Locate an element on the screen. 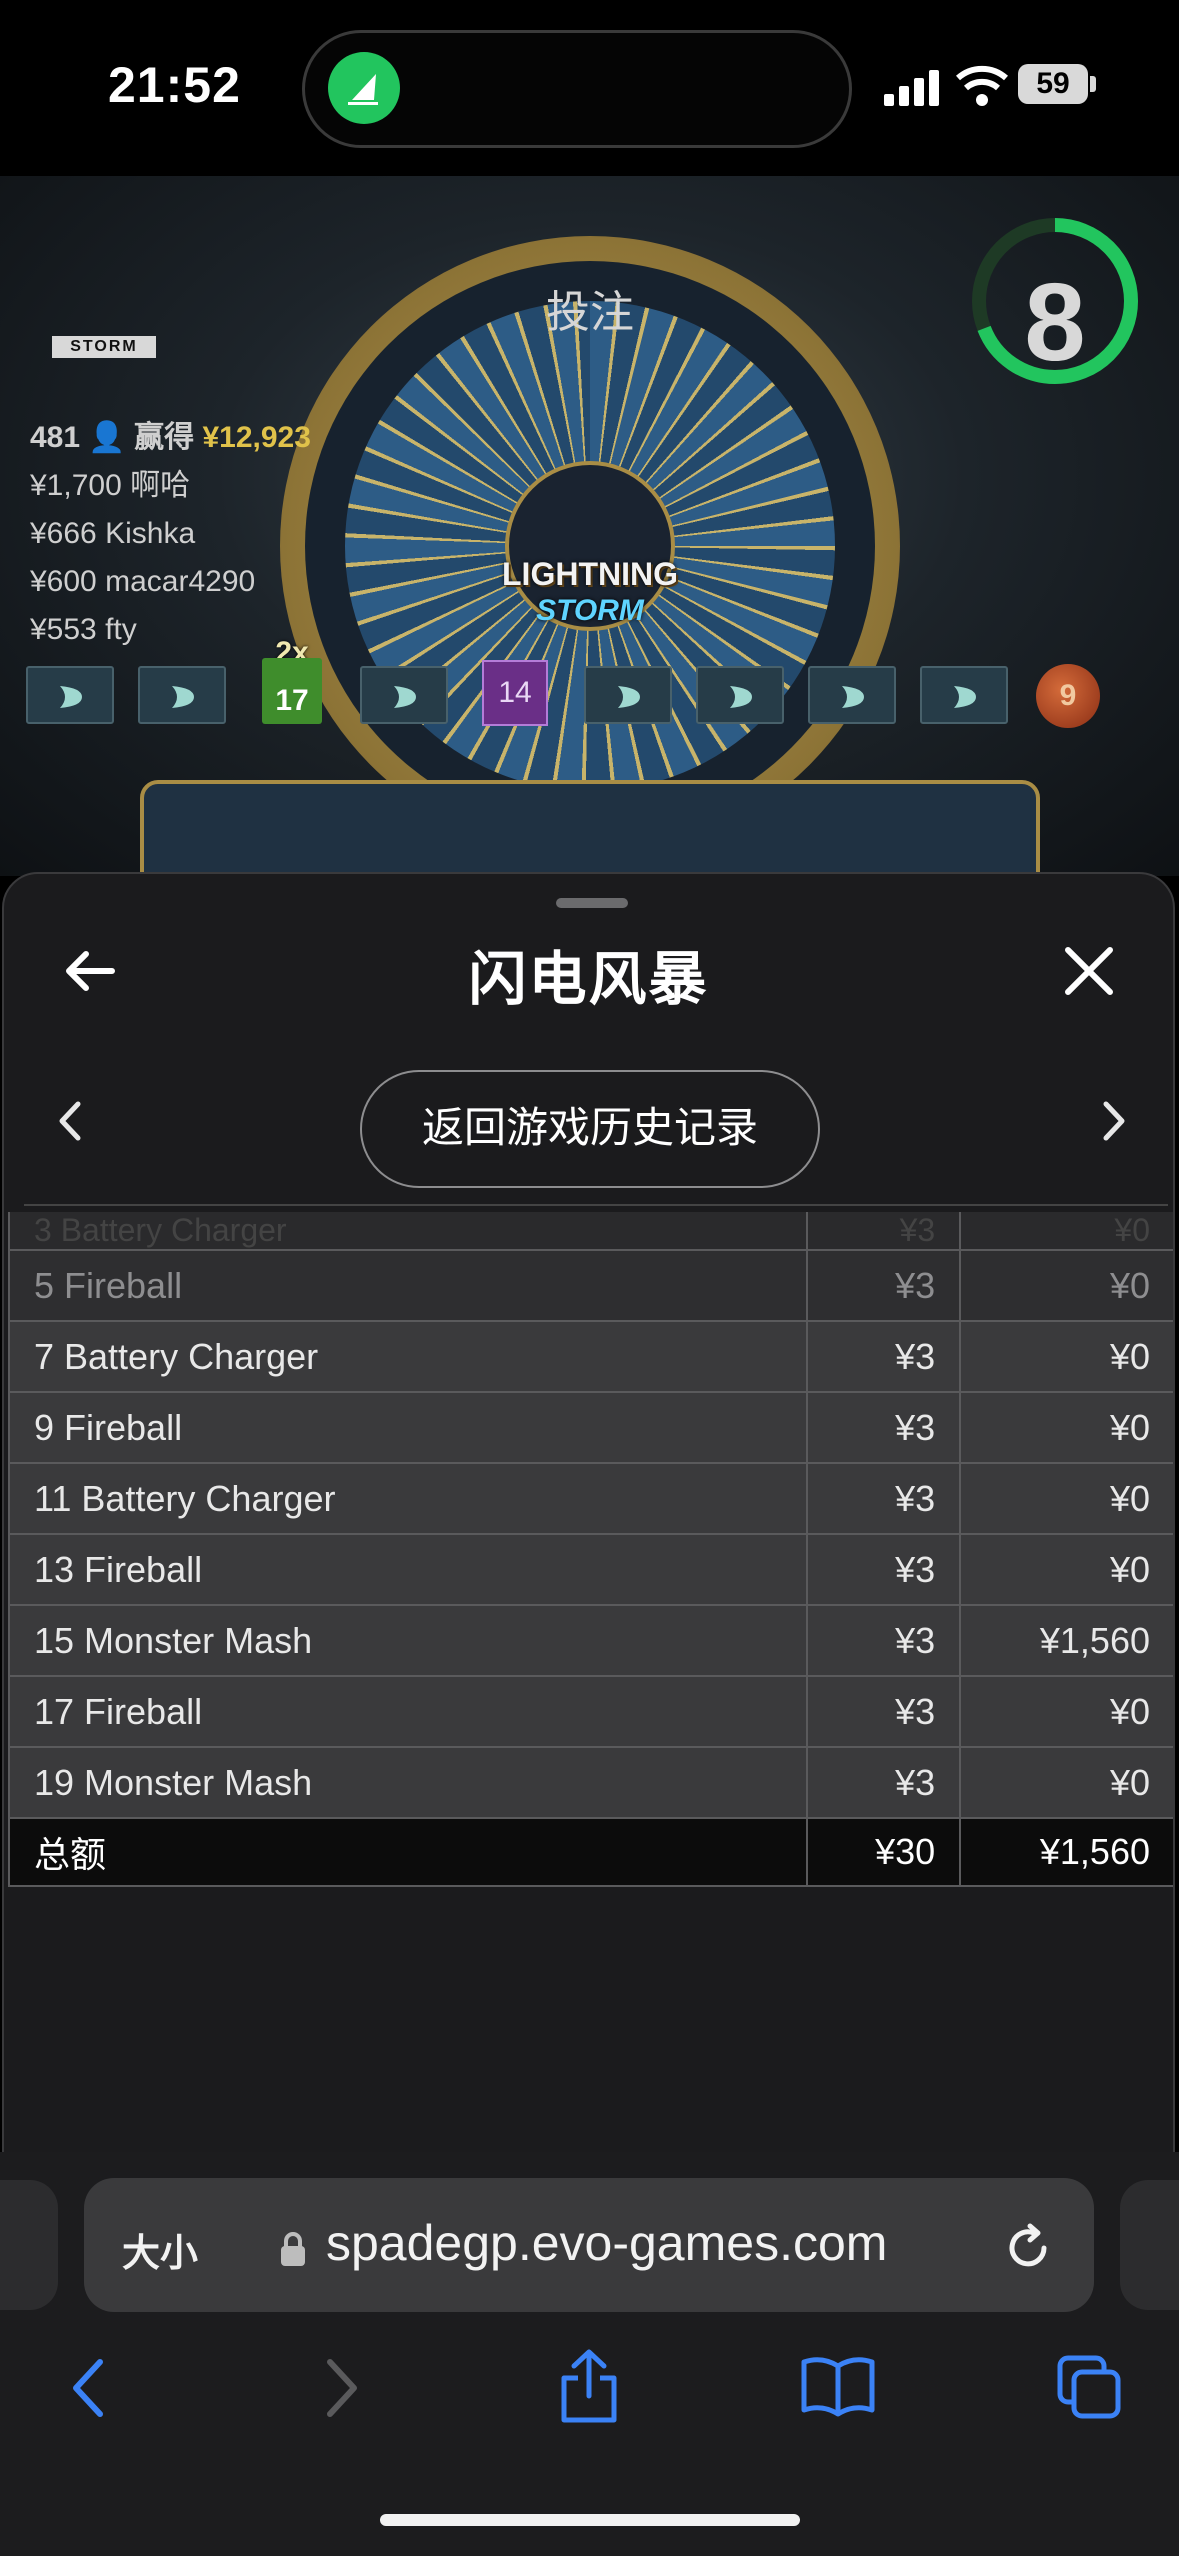 Image resolution: width=1179 pixels, height=2556 pixels. storm-sign: STORM is located at coordinates (104, 347).